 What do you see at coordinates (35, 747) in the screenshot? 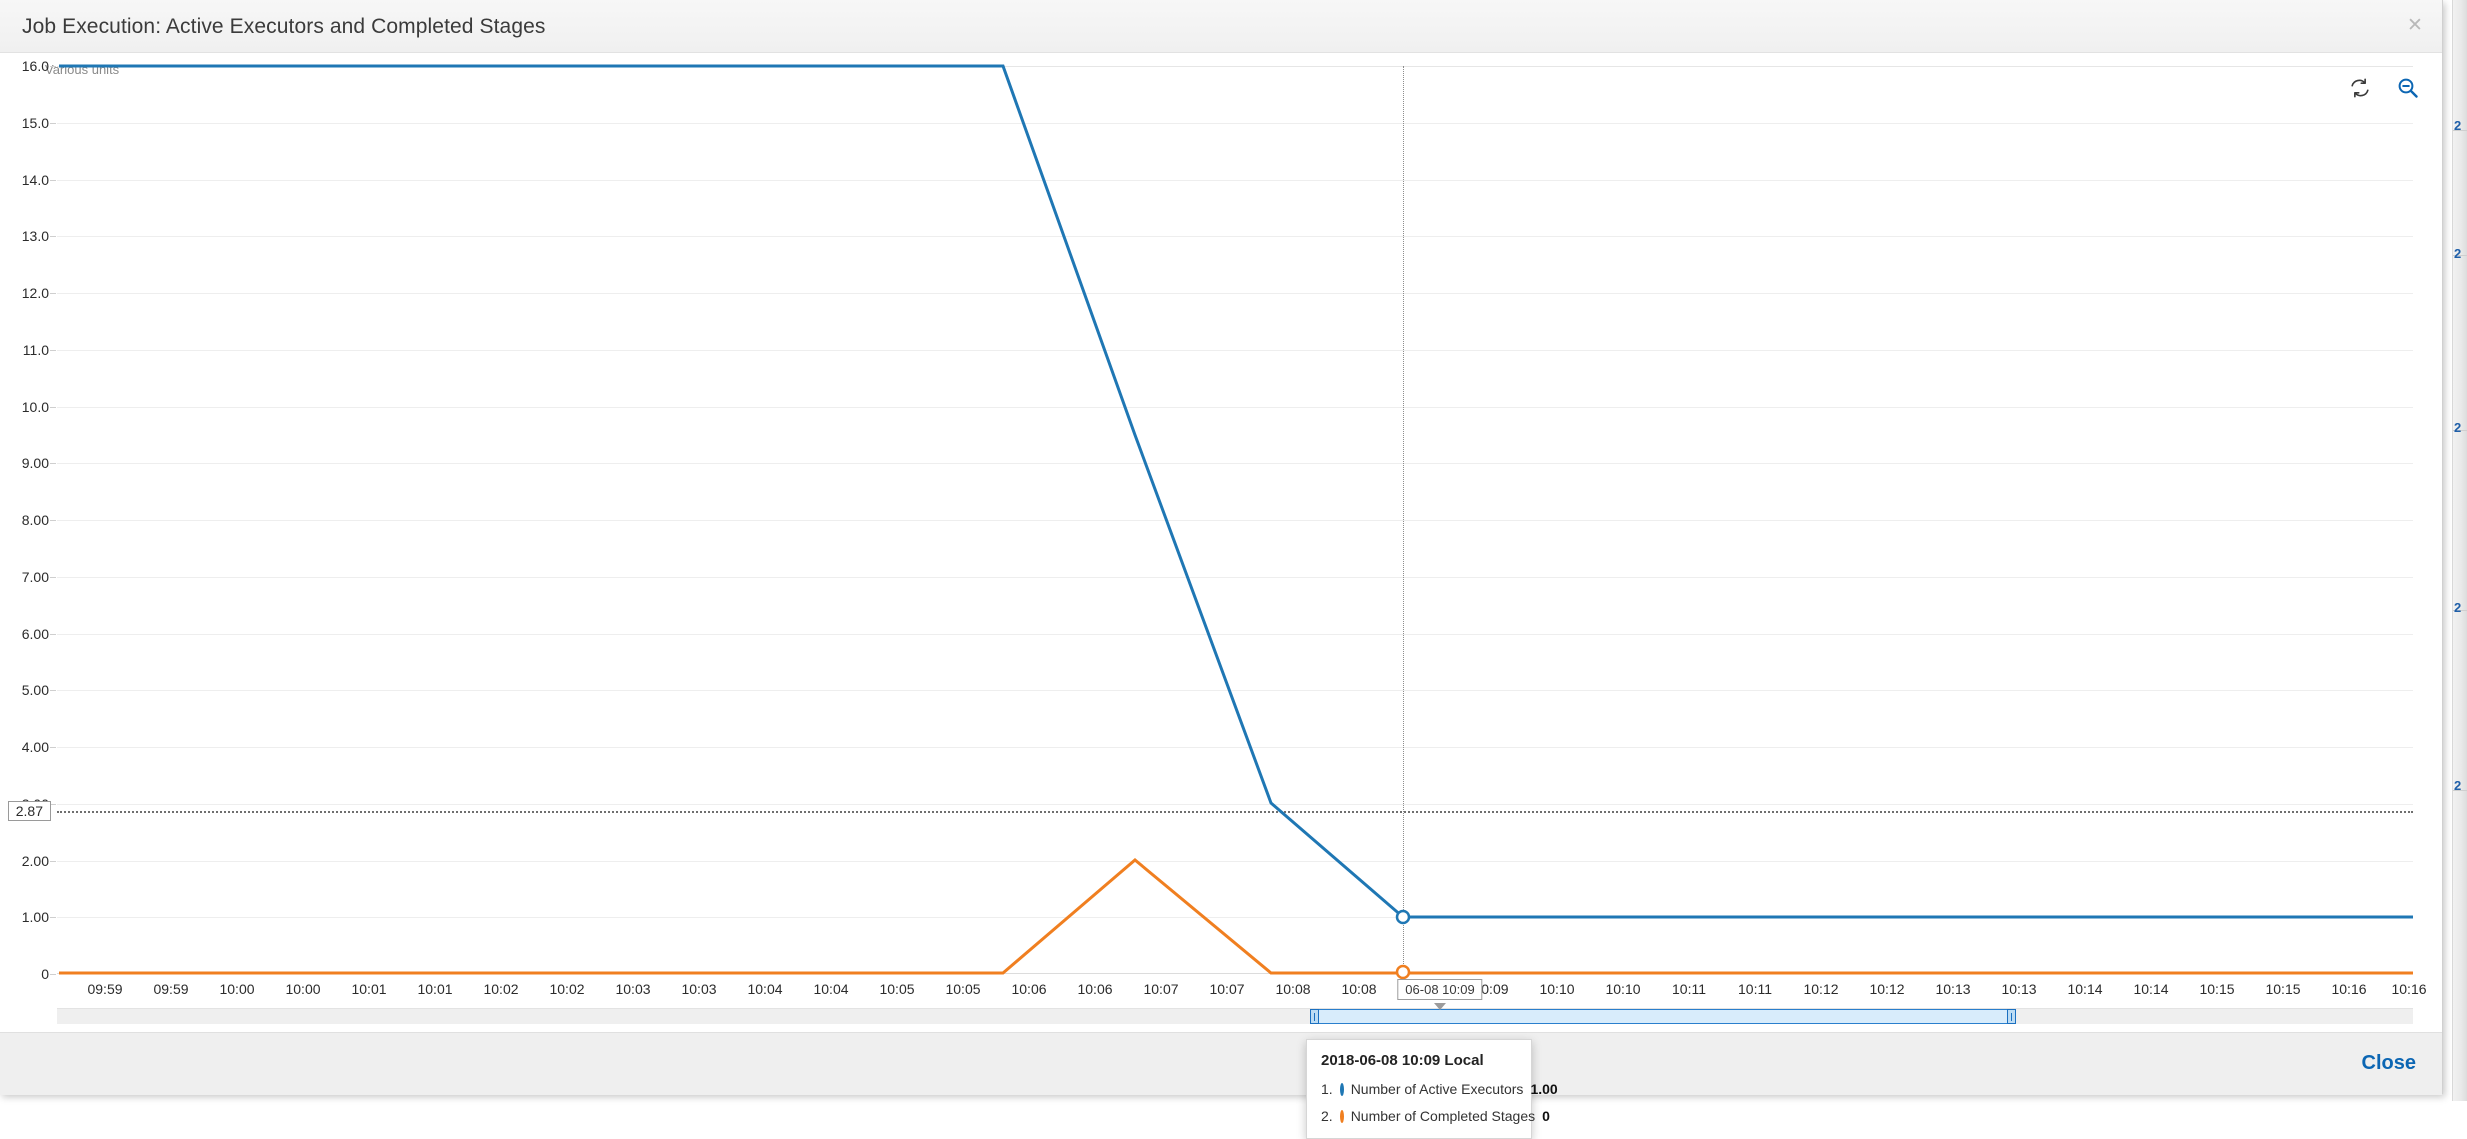
I see `y-tick-label: 4.00` at bounding box center [35, 747].